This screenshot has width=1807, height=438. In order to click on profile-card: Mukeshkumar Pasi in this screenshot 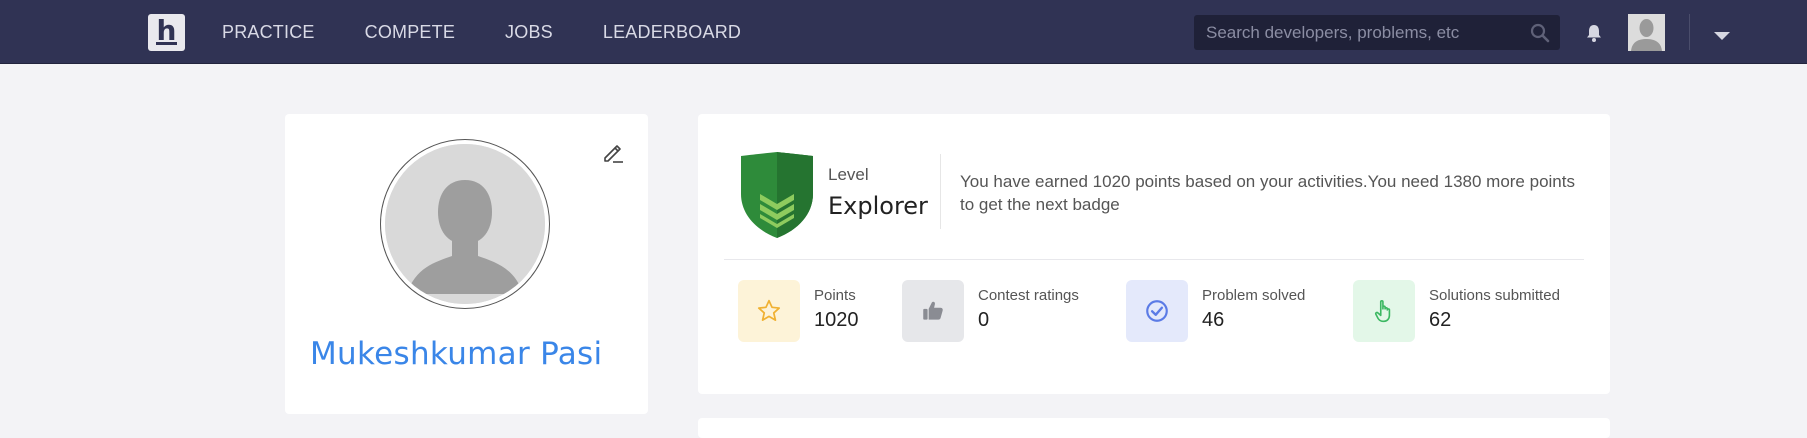, I will do `click(466, 264)`.